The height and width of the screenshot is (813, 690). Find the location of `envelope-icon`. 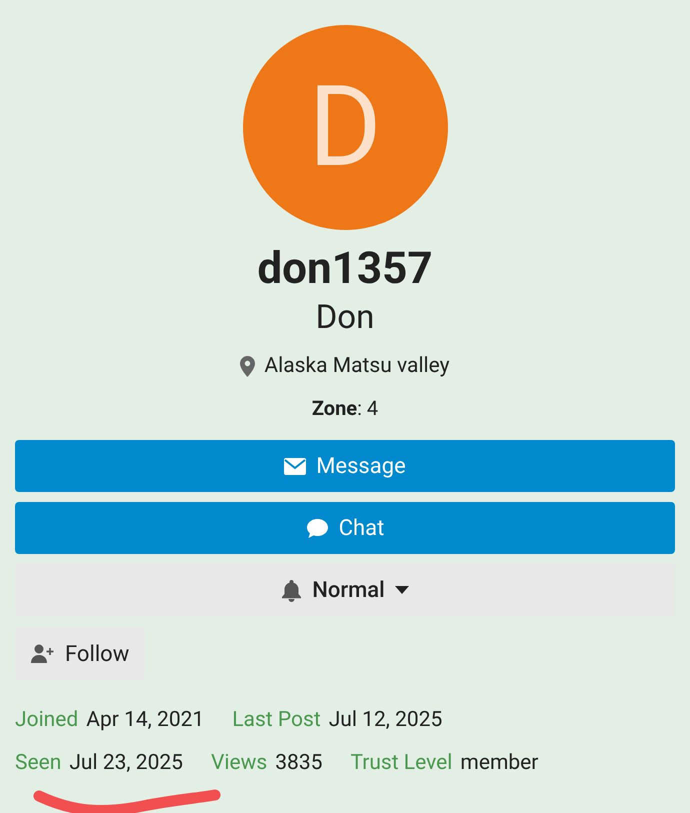

envelope-icon is located at coordinates (295, 466).